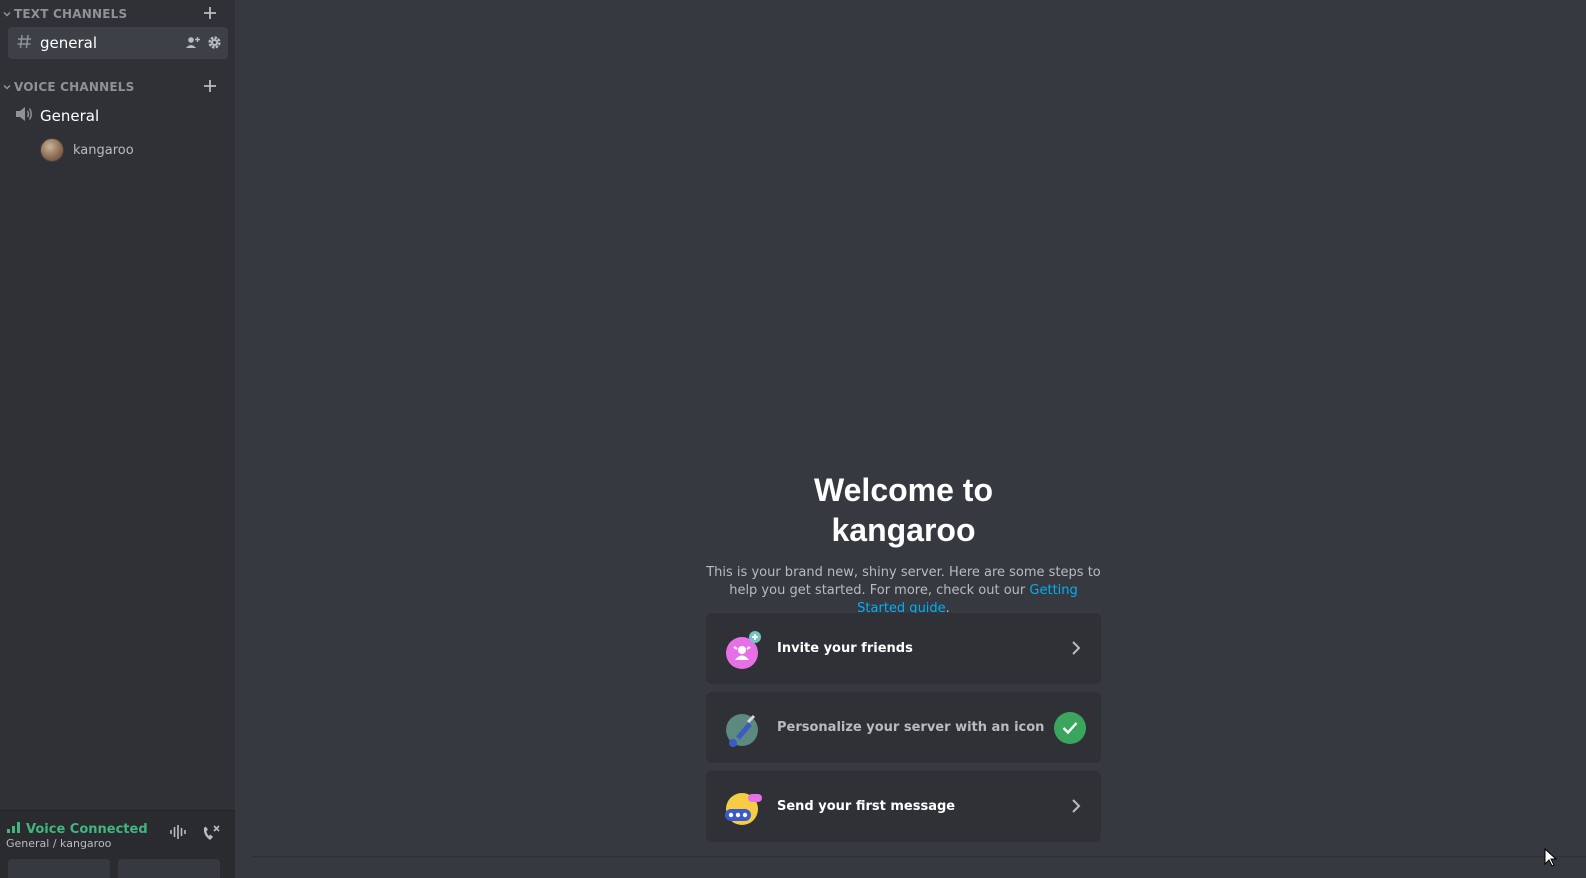  I want to click on text-channels-category: TEXT CHANNELS, so click(117, 14).